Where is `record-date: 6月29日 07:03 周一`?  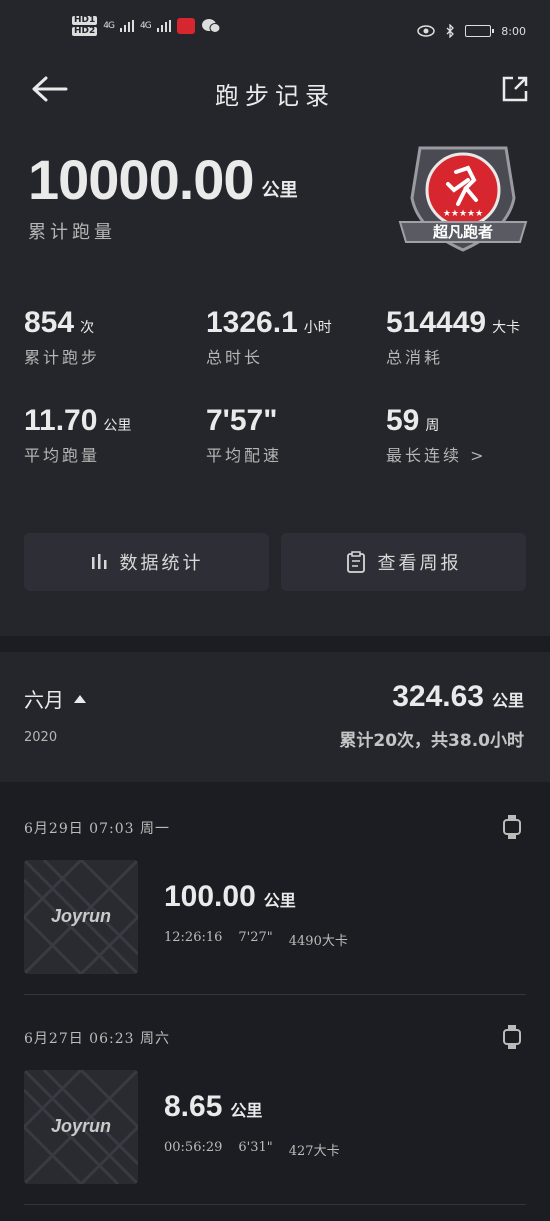
record-date: 6月29日 07:03 周一 is located at coordinates (97, 829).